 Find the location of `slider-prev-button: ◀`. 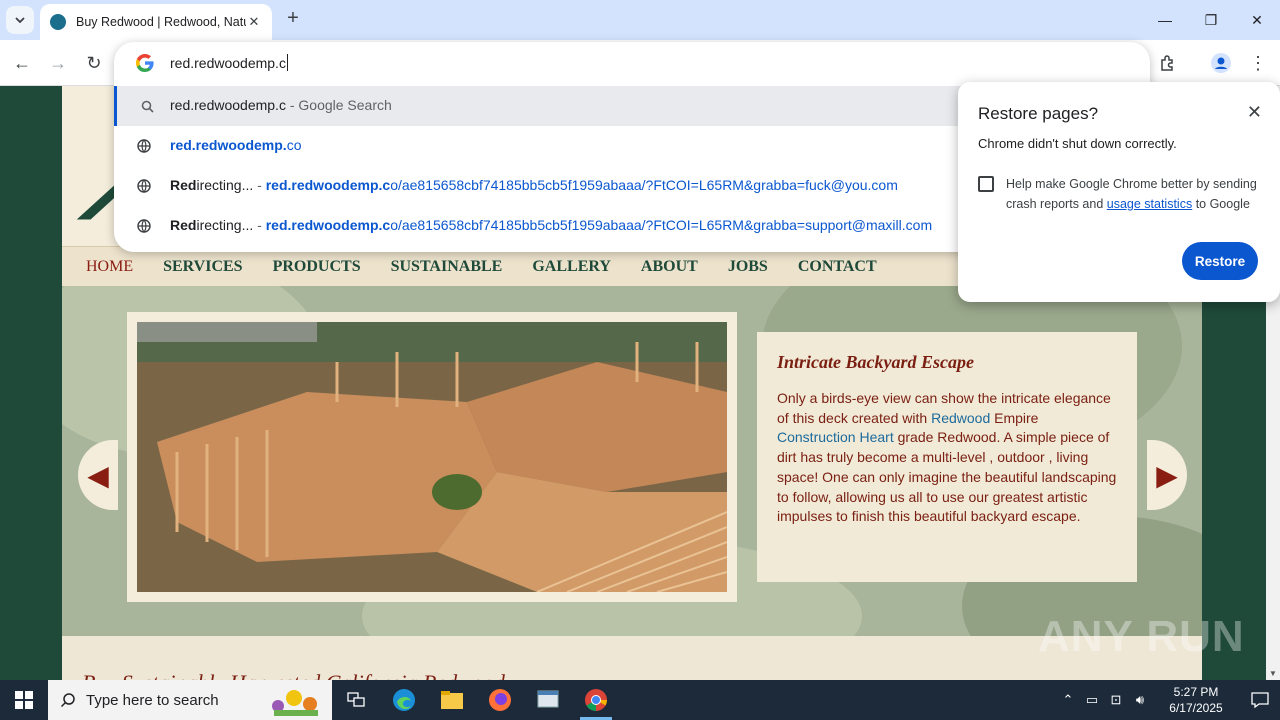

slider-prev-button: ◀ is located at coordinates (98, 475).